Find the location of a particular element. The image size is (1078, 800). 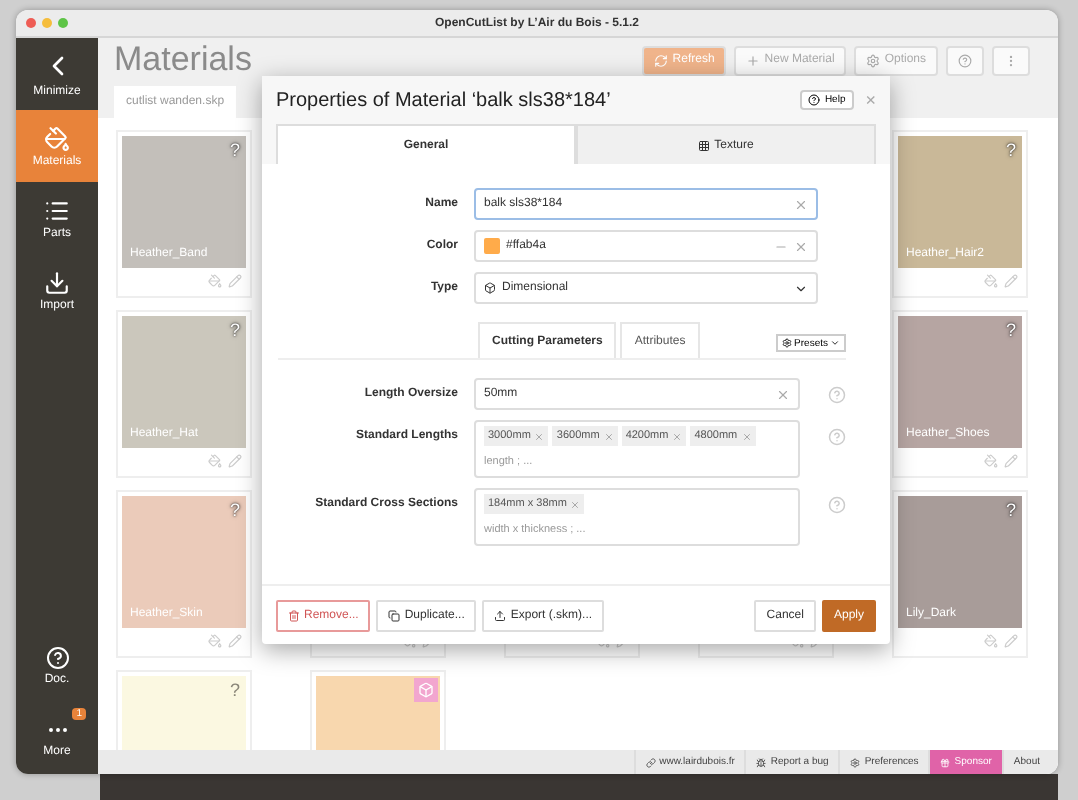

page-title: Materials is located at coordinates (184, 60).